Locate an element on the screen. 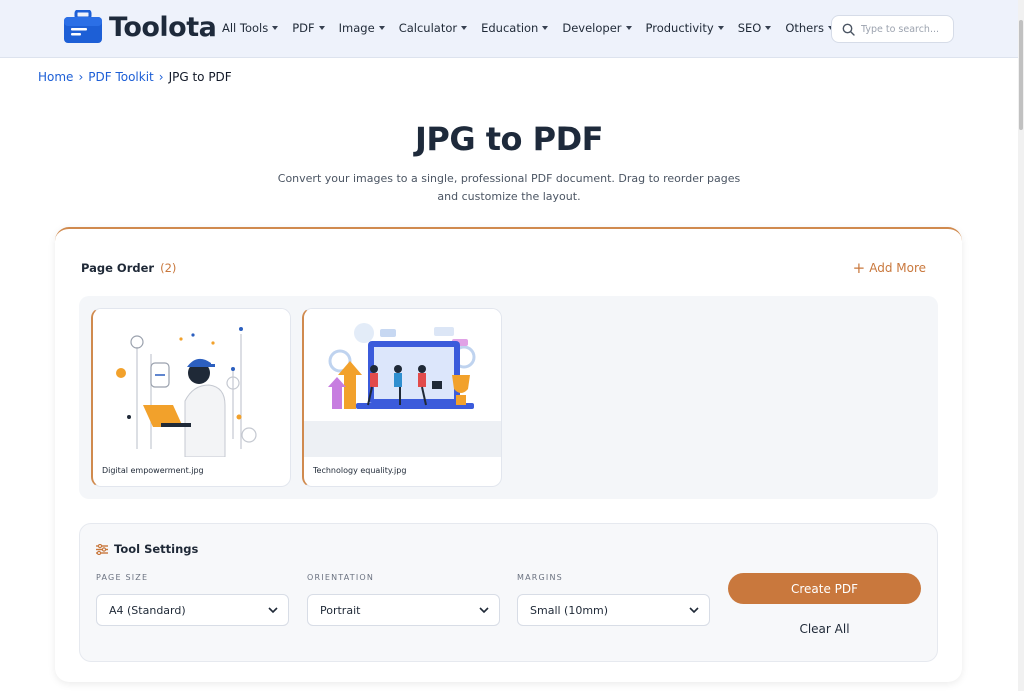 The width and height of the screenshot is (1024, 691). plus-icon: + is located at coordinates (859, 268).